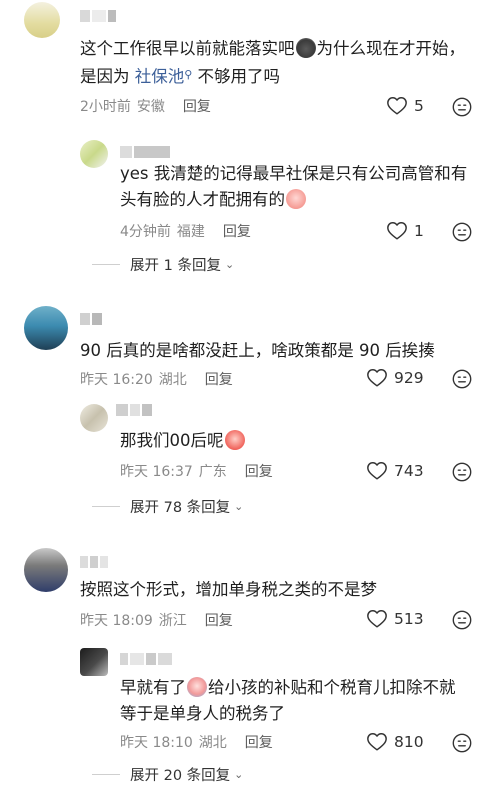 The image size is (489, 800). What do you see at coordinates (156, 472) in the screenshot?
I see `timestamp: 昨天 16:37` at bounding box center [156, 472].